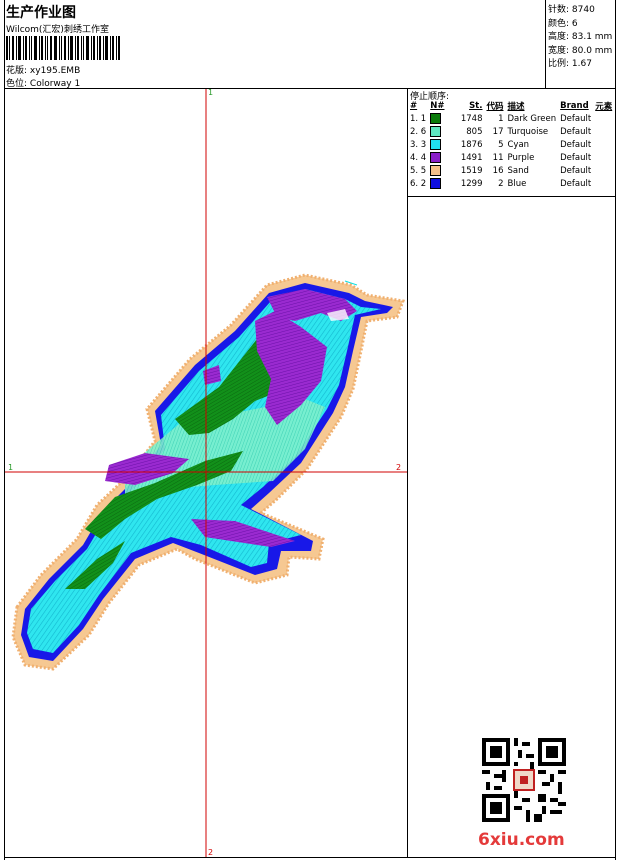  What do you see at coordinates (418, 144) in the screenshot?
I see `row-index: 3. 3` at bounding box center [418, 144].